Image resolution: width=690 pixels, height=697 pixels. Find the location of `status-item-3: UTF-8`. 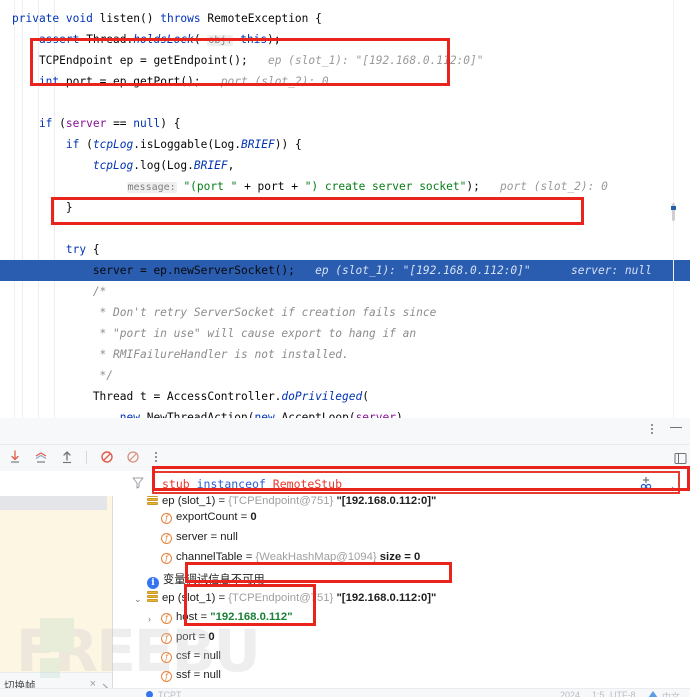

status-item-3: UTF-8 is located at coordinates (623, 693).